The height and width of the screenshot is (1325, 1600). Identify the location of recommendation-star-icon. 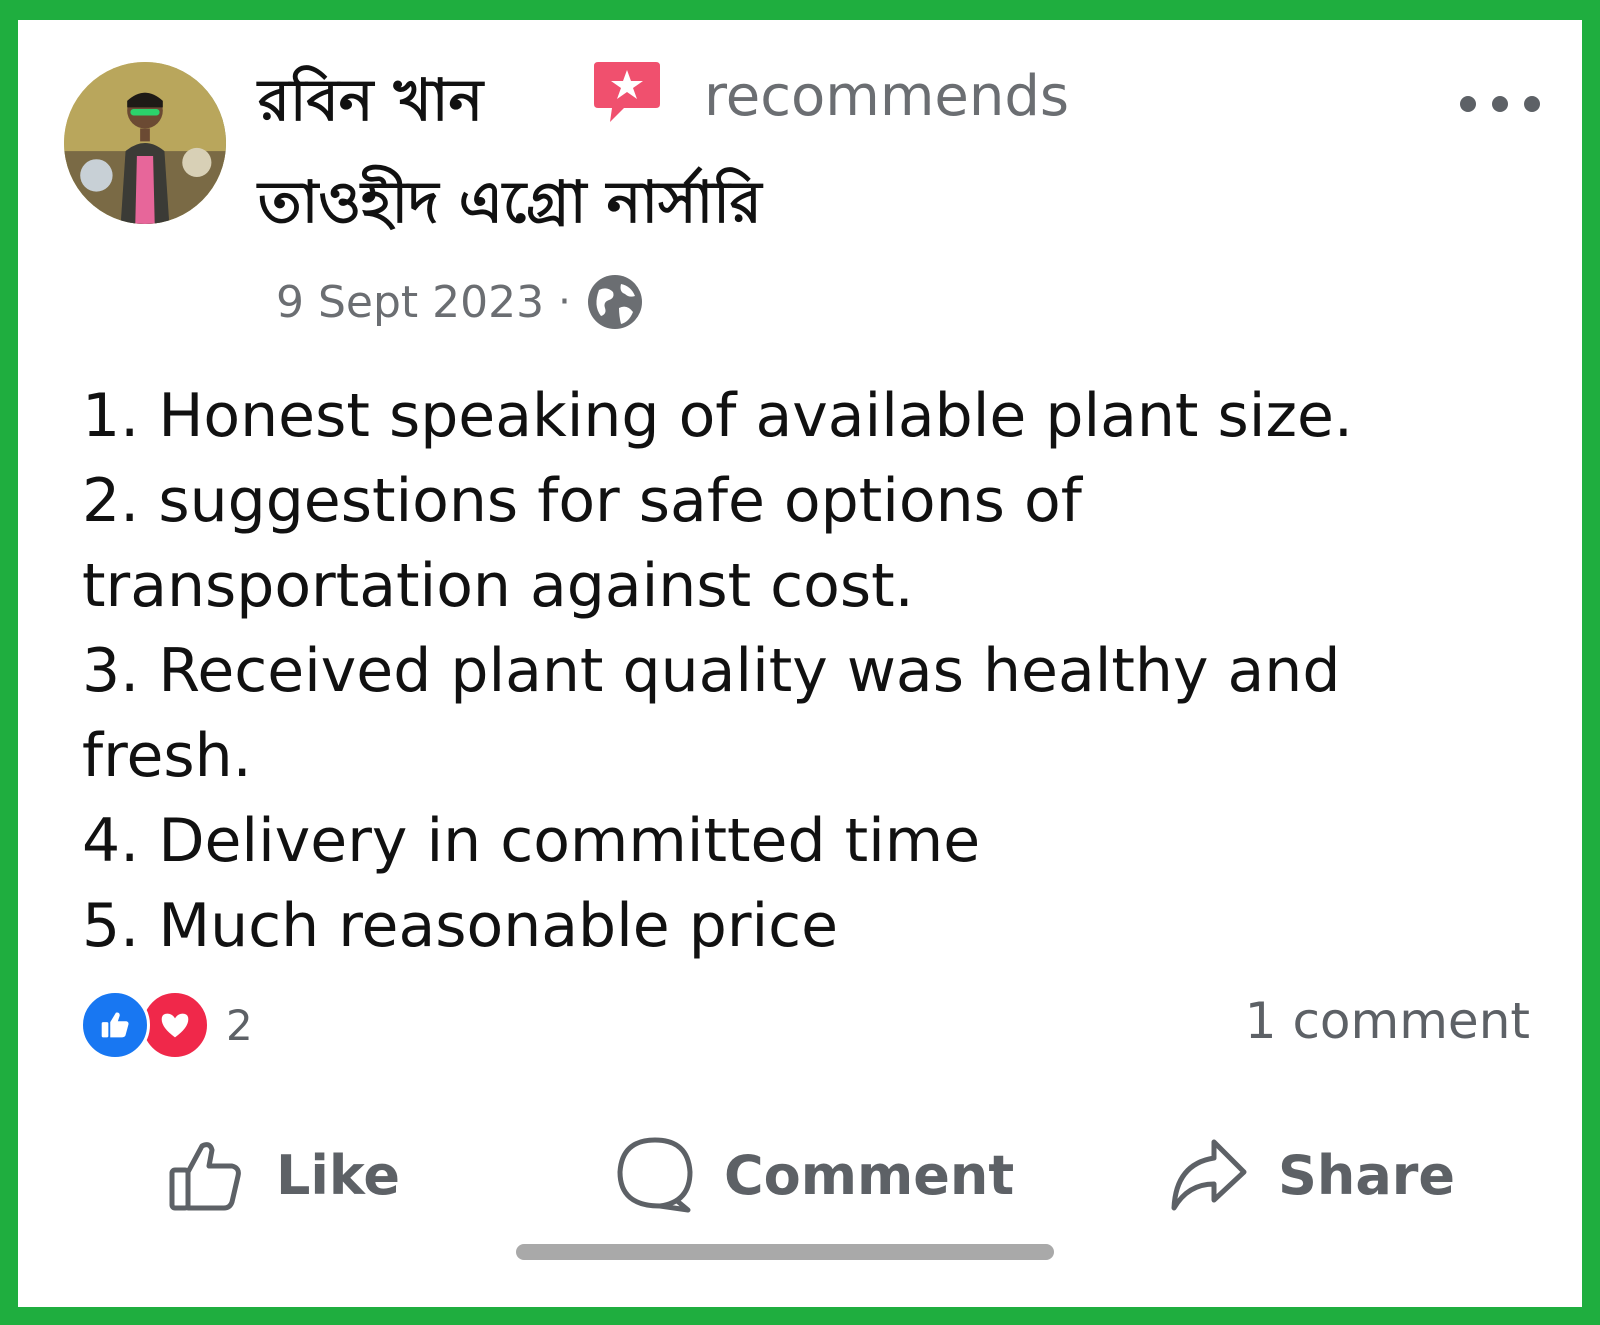
(627, 93).